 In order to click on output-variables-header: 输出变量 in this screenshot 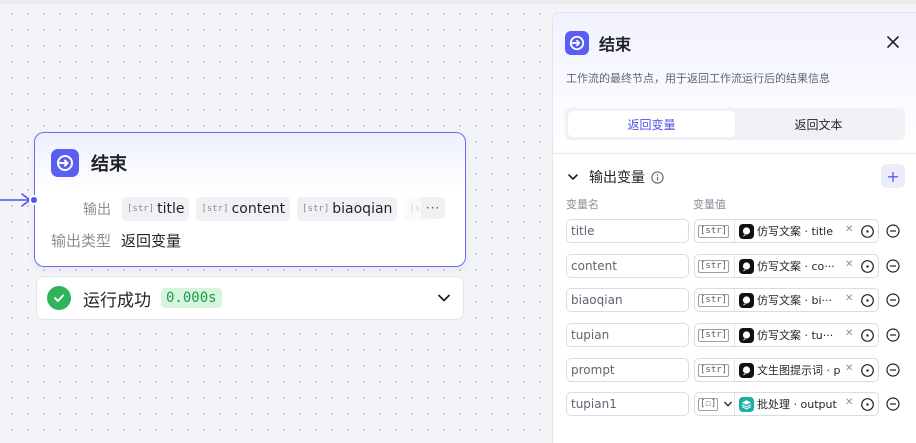, I will do `click(615, 177)`.